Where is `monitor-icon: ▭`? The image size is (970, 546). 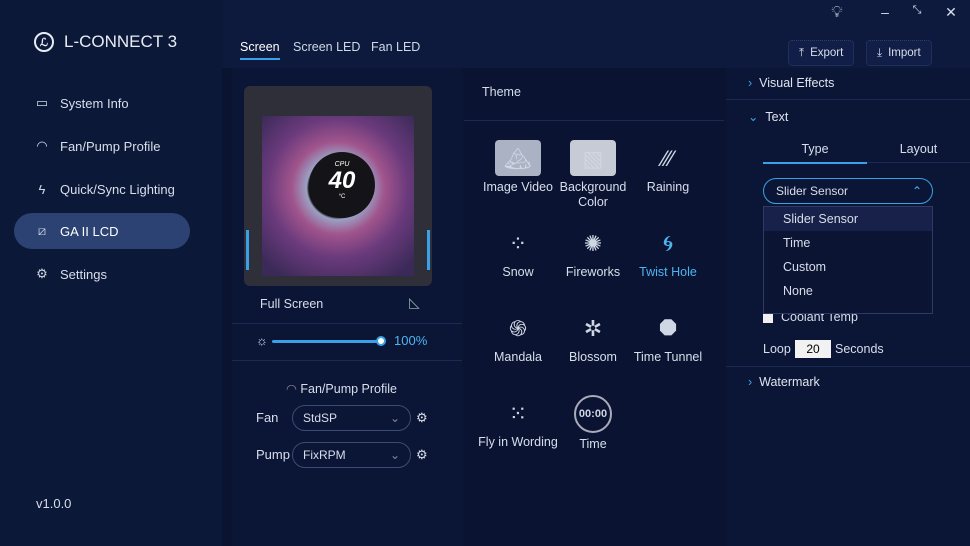 monitor-icon: ▭ is located at coordinates (42, 102).